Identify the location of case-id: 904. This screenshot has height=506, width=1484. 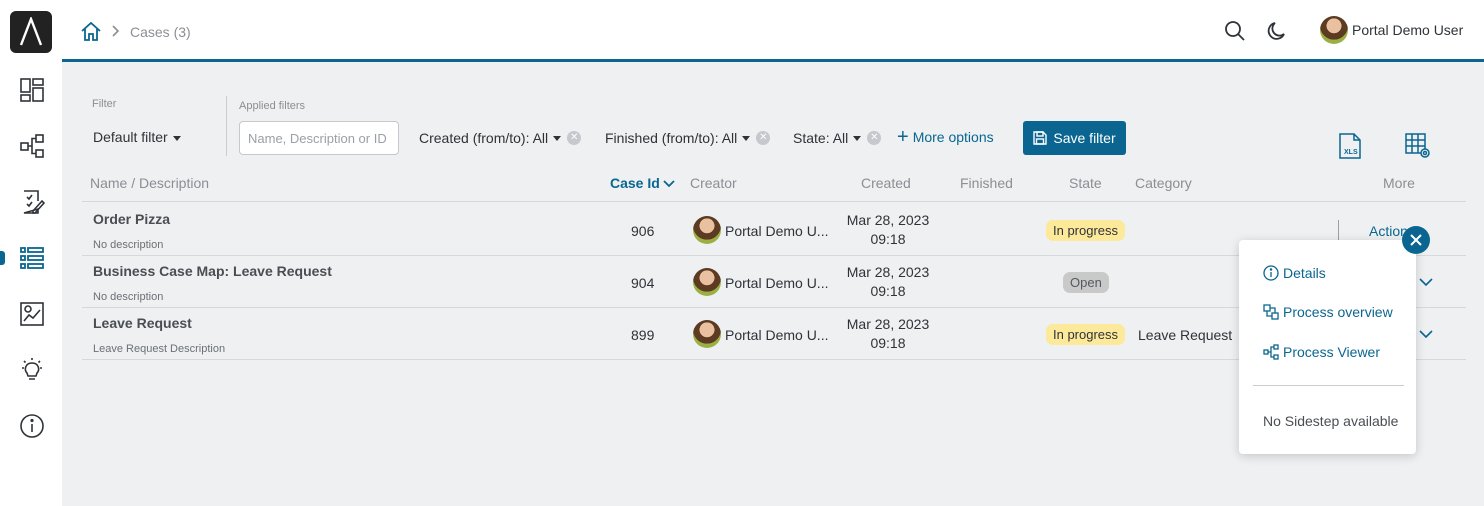
(643, 283).